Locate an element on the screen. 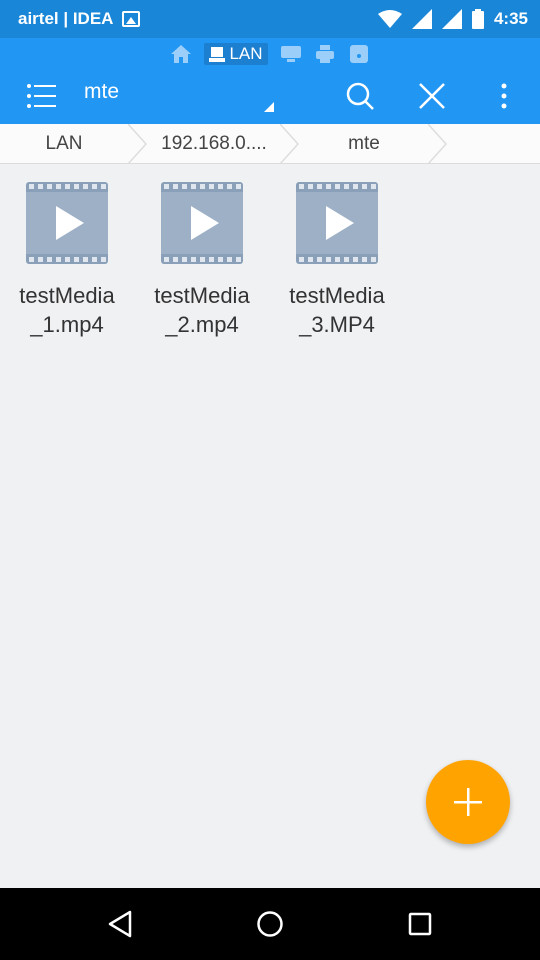 The image size is (540, 960). breadcrumb-item-mte: mte is located at coordinates (364, 144).